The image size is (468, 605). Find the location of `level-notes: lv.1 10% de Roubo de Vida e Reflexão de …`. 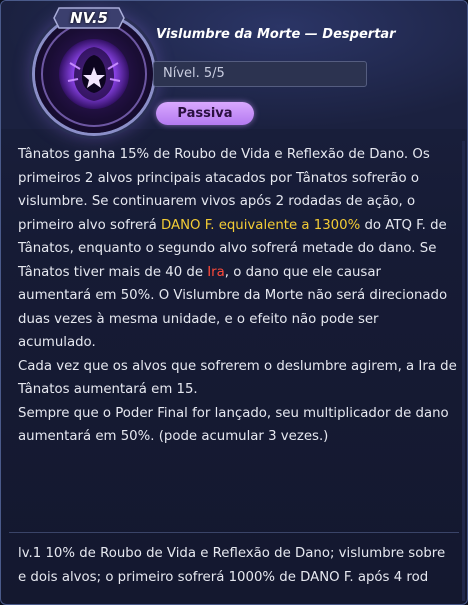

level-notes: lv.1 10% de Roubo de Vida e Reflexão de … is located at coordinates (242, 565).